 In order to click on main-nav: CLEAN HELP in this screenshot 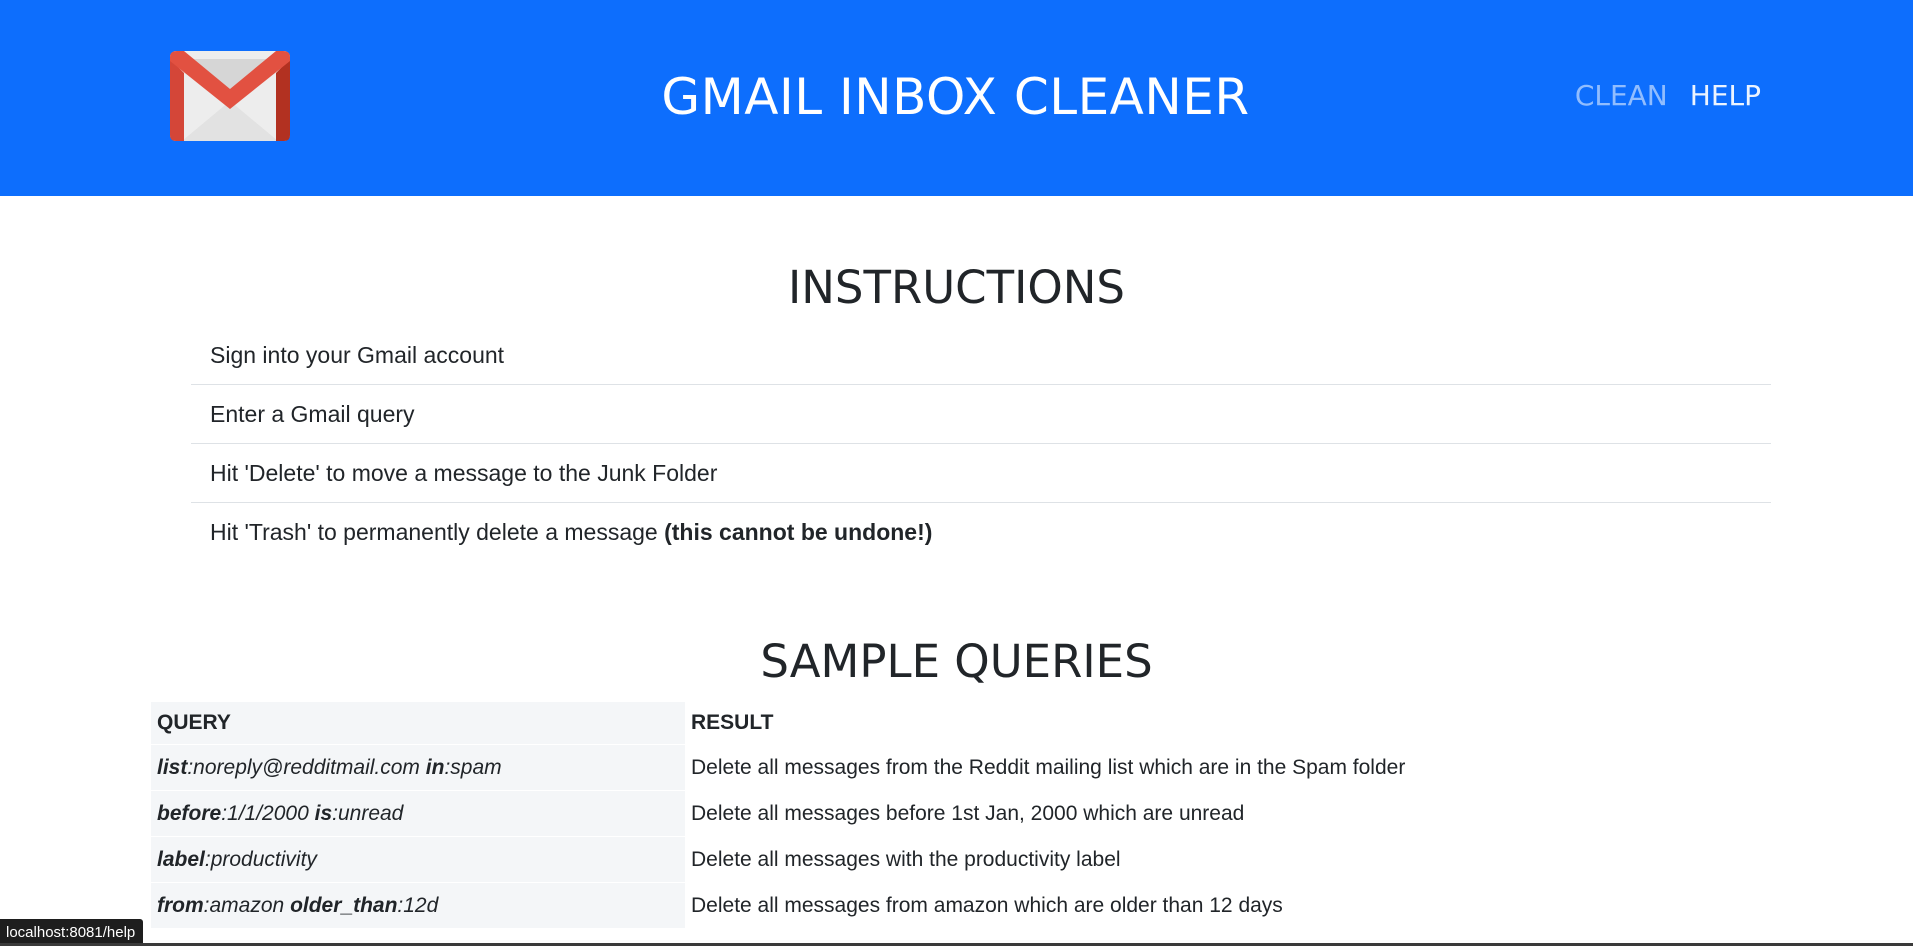, I will do `click(1668, 96)`.